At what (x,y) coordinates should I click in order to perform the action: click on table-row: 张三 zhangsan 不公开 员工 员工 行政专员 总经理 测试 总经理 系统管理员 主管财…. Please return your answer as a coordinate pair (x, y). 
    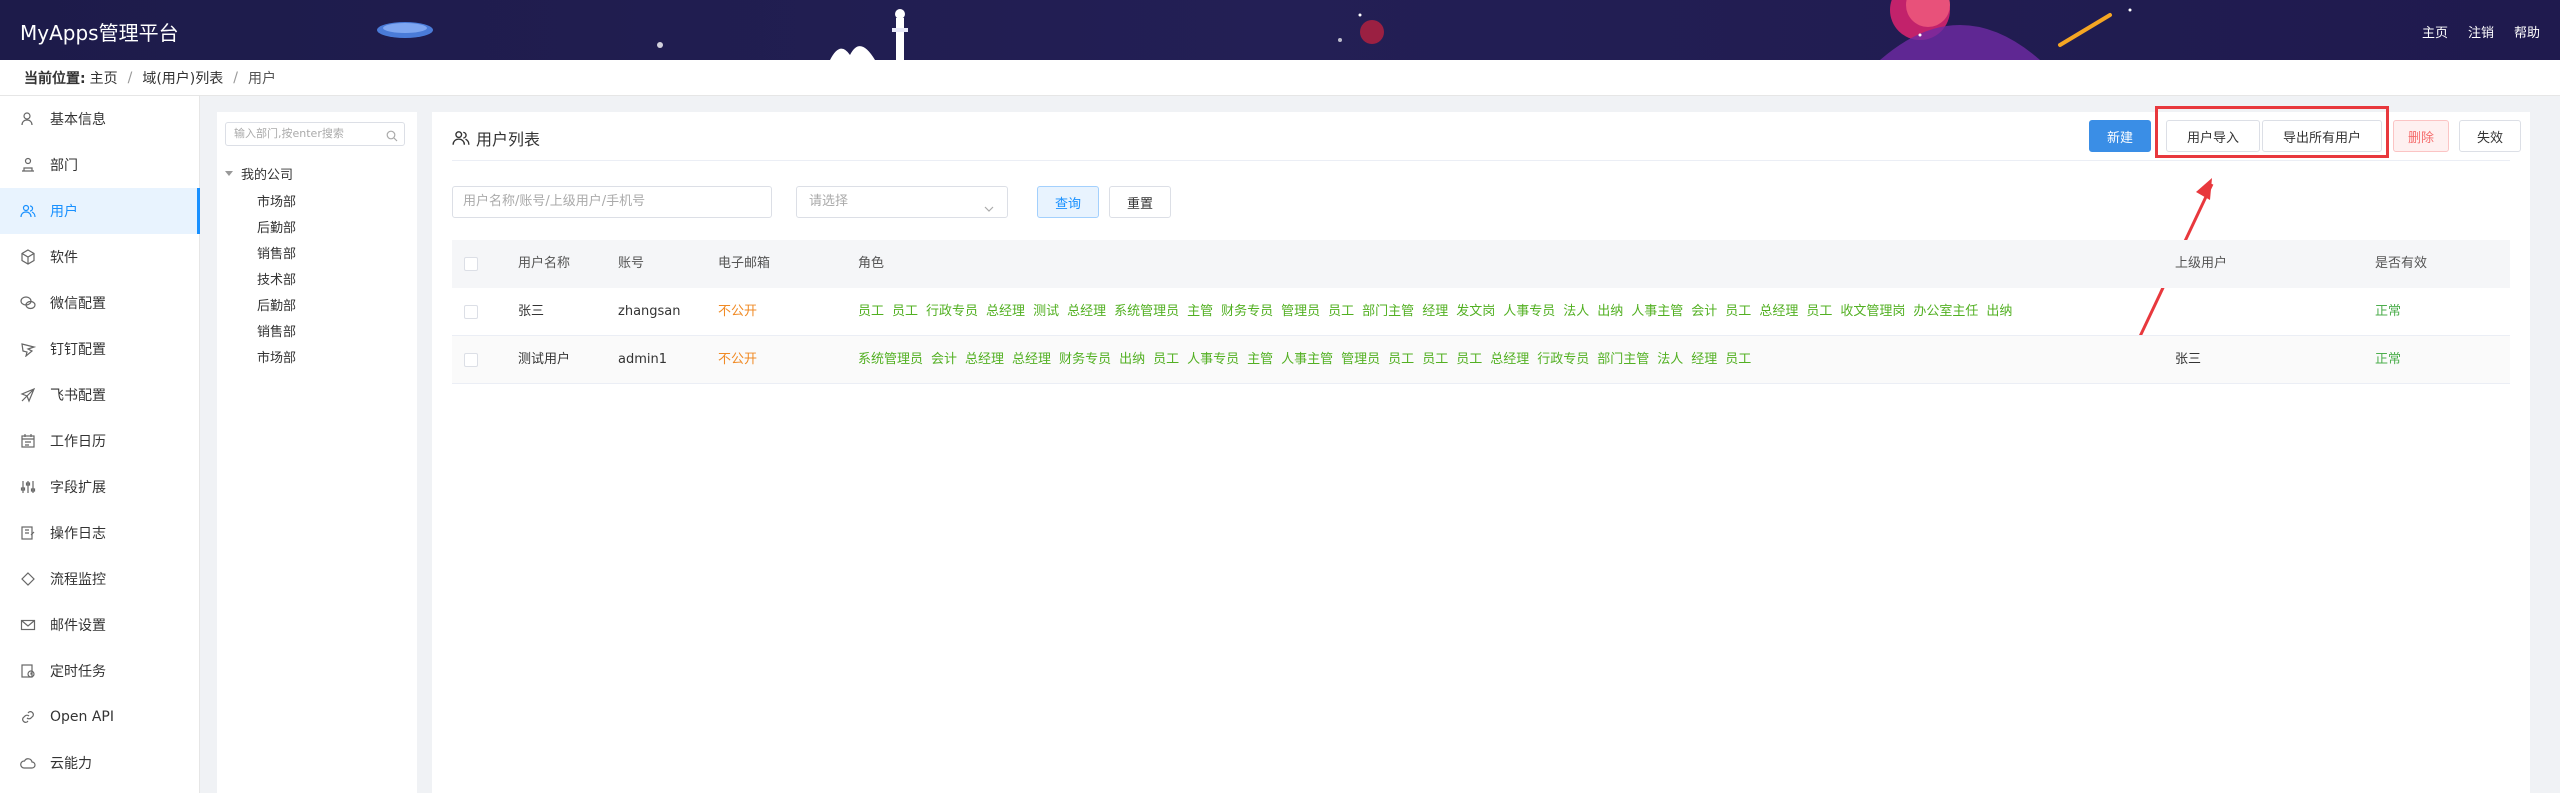
    Looking at the image, I should click on (1481, 312).